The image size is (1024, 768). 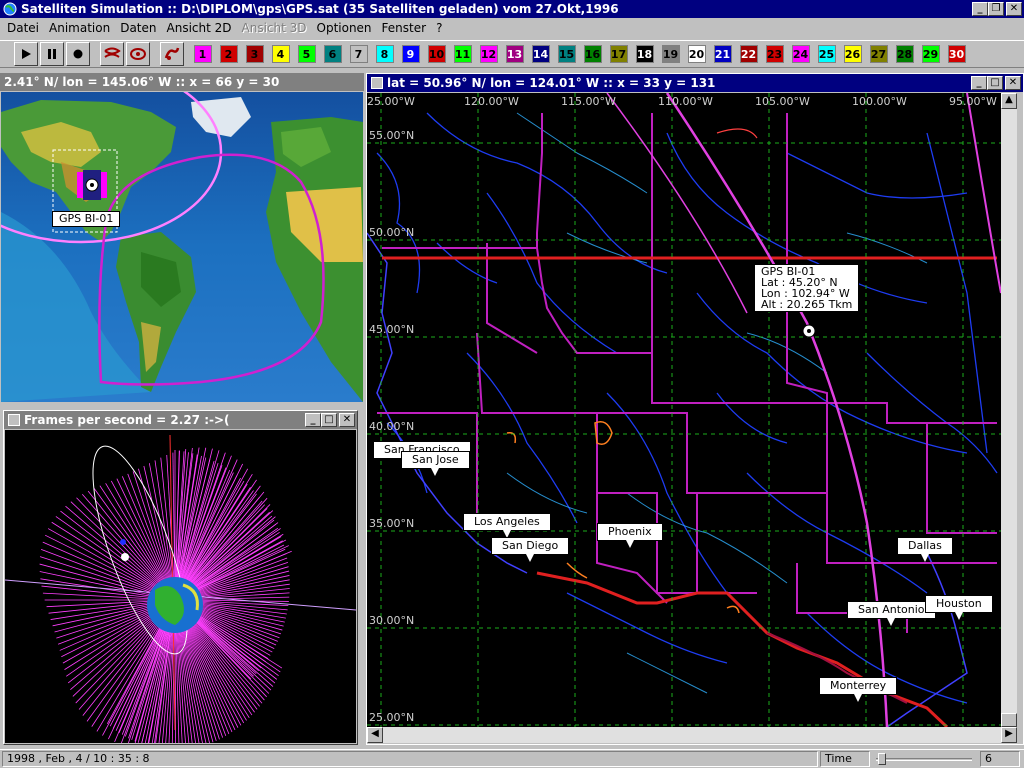 What do you see at coordinates (507, 525) in the screenshot?
I see `city-label: Los Angeles` at bounding box center [507, 525].